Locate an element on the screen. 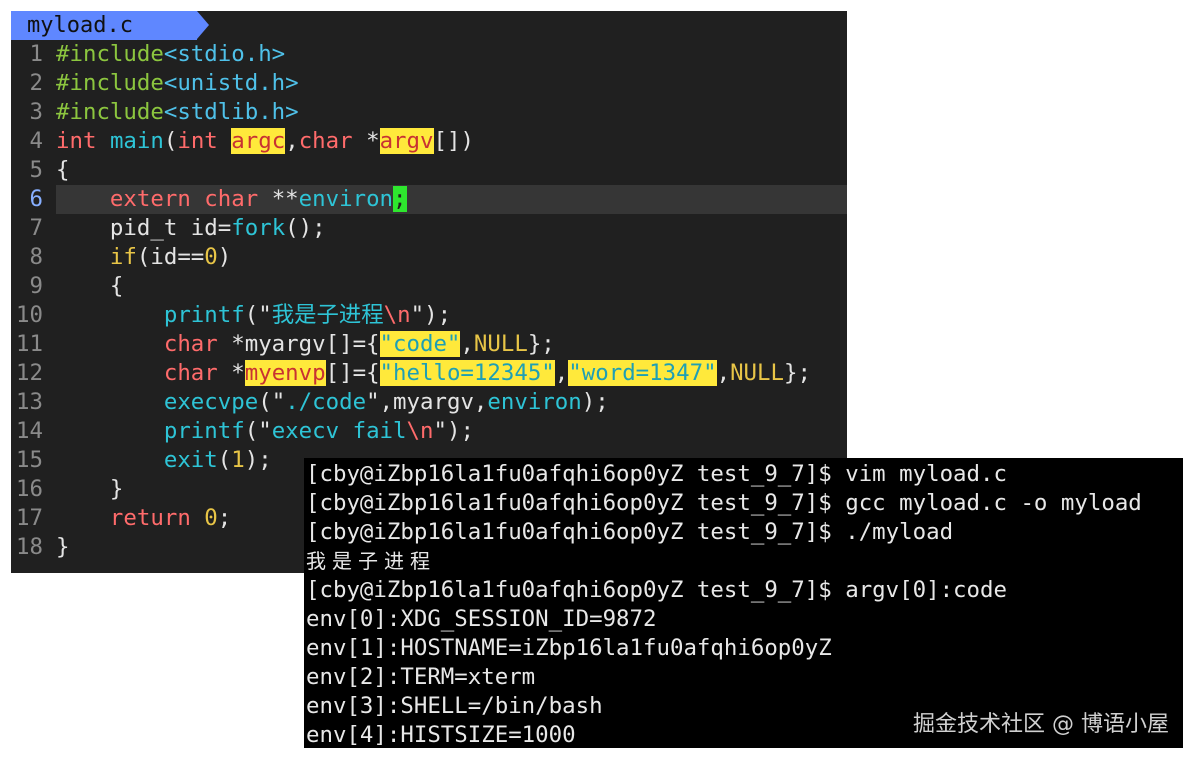 This screenshot has width=1194, height=760. terminal-line: env[2]:TERM=xterm is located at coordinates (421, 677).